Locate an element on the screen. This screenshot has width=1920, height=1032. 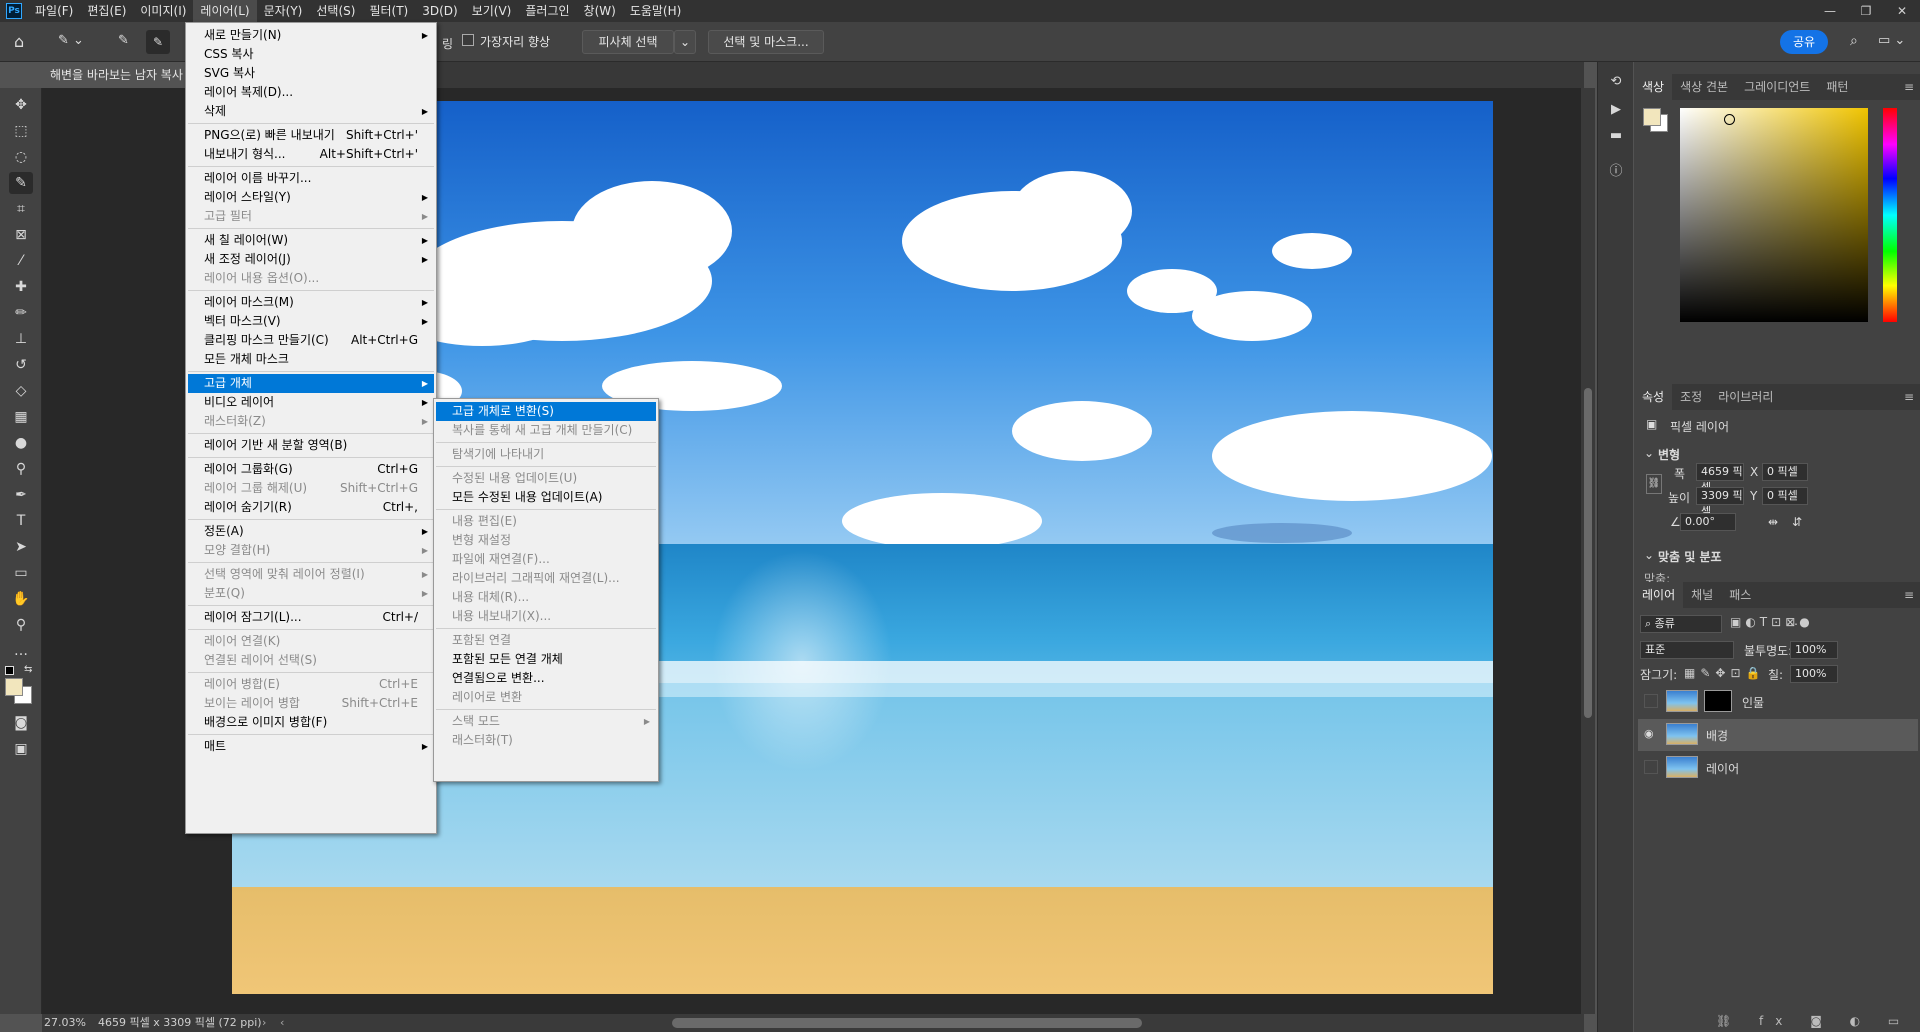
color-tab-2: 그레이디언트 is located at coordinates (1777, 87).